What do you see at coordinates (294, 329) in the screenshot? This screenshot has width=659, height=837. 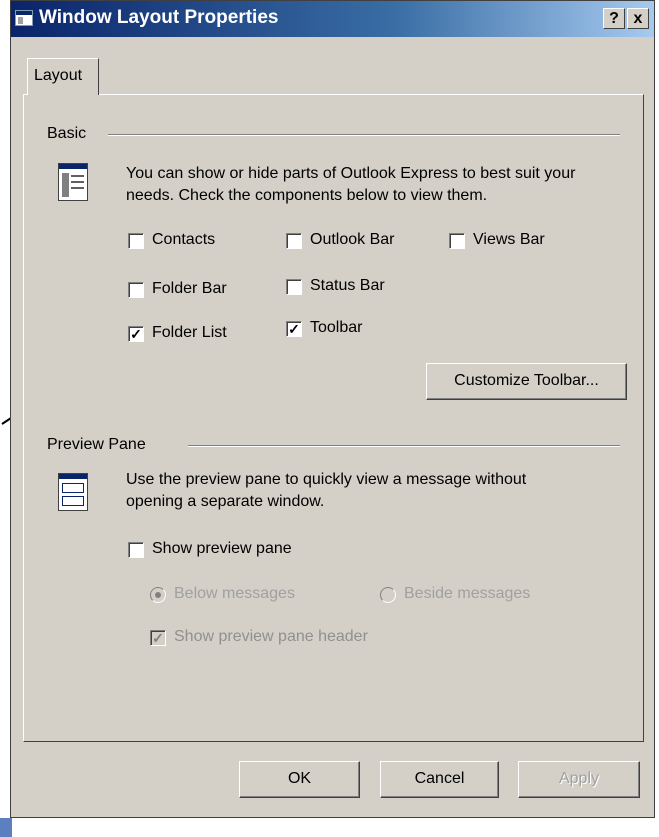 I see `toolbar-box: ✓` at bounding box center [294, 329].